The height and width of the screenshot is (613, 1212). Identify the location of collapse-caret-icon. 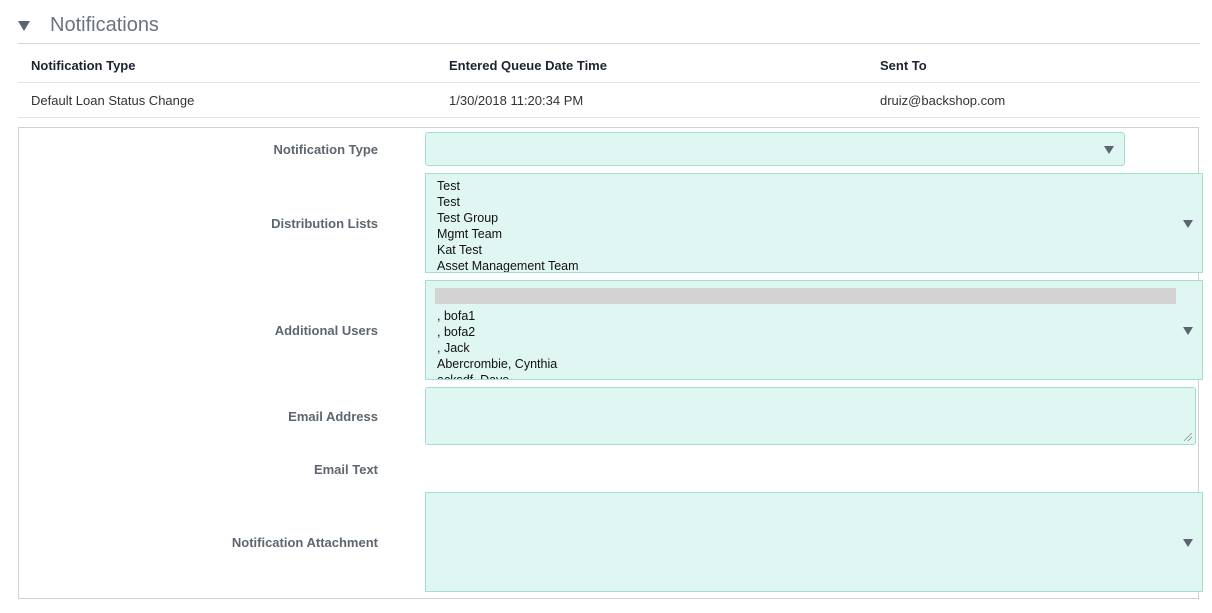
(24, 26).